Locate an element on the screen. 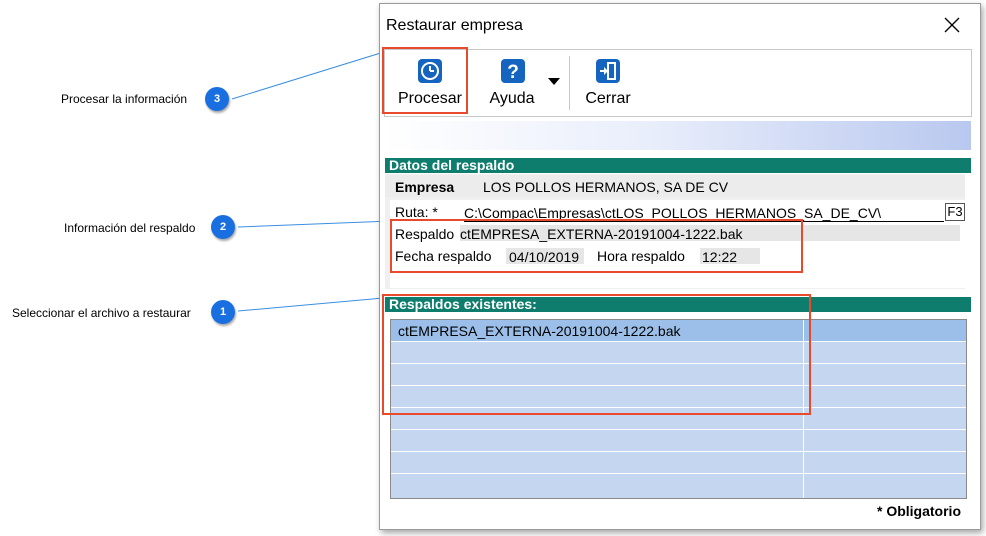 The height and width of the screenshot is (536, 986). cerrar-label: Cerrar is located at coordinates (608, 98).